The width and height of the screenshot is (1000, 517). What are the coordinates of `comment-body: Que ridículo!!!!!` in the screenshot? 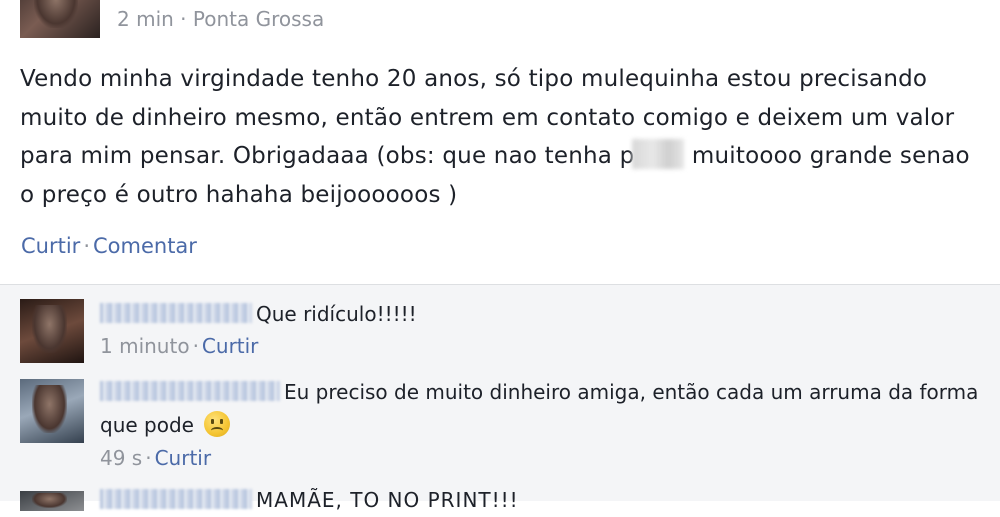 It's located at (336, 314).